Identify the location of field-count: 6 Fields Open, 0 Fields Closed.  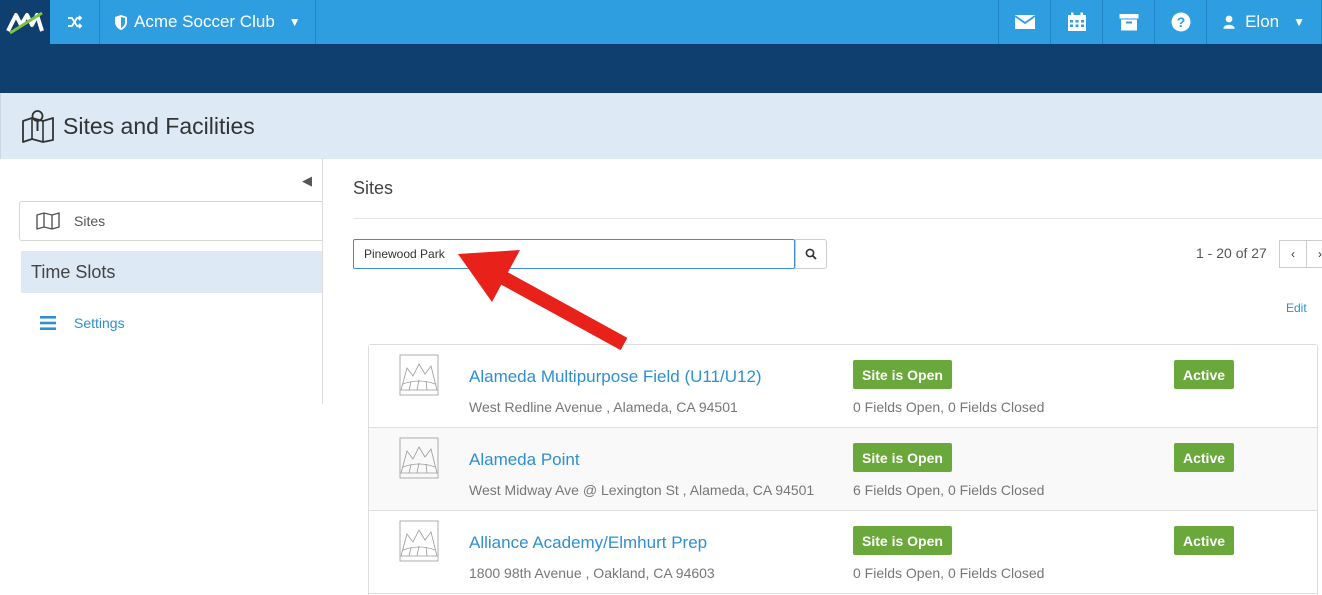
(949, 490).